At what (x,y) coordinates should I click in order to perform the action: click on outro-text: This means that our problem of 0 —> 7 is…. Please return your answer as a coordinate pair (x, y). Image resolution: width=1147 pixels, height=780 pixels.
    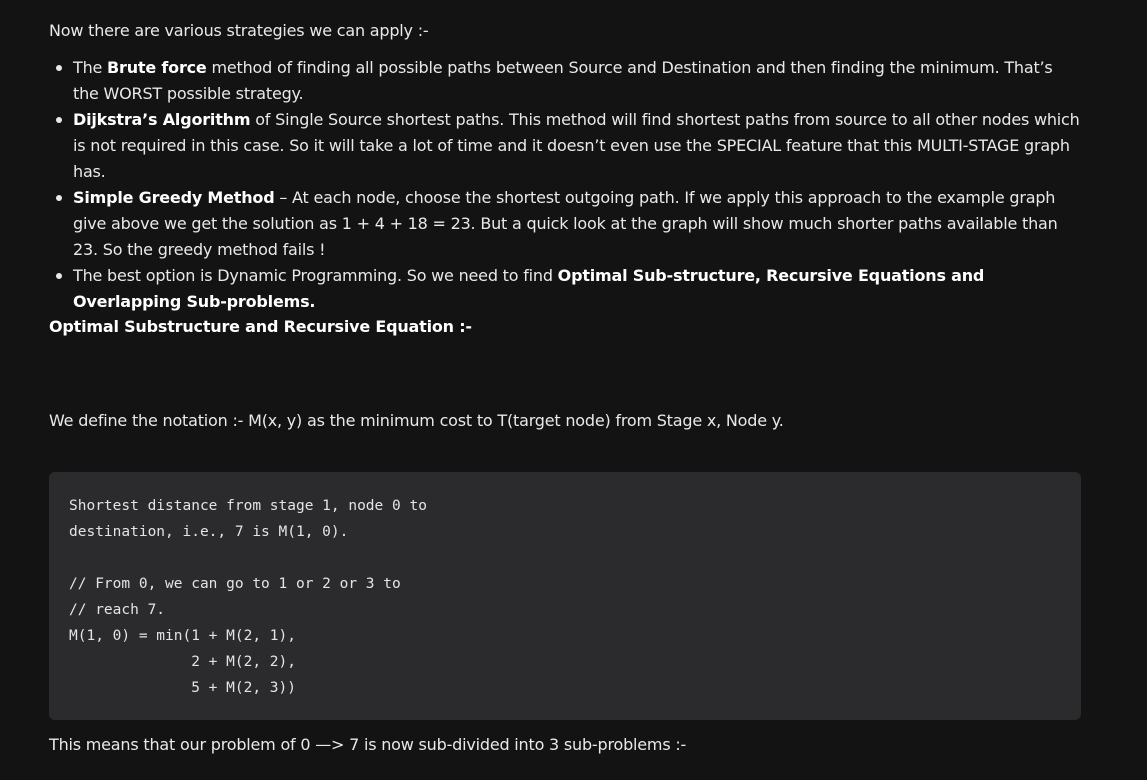
    Looking at the image, I should click on (368, 744).